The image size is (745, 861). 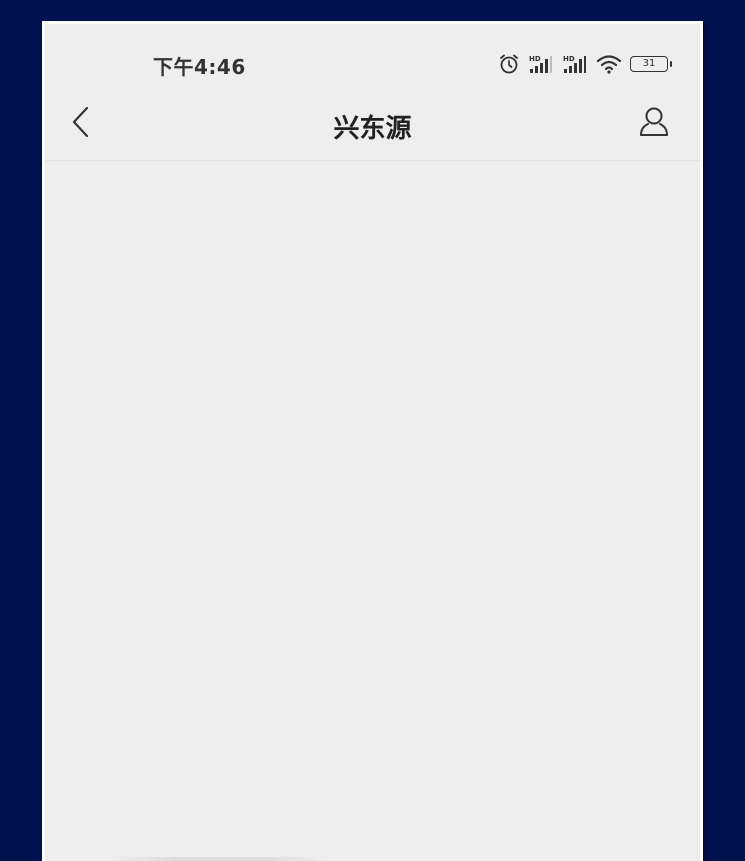 I want to click on nav-bar: 兴东源, so click(x=372, y=129).